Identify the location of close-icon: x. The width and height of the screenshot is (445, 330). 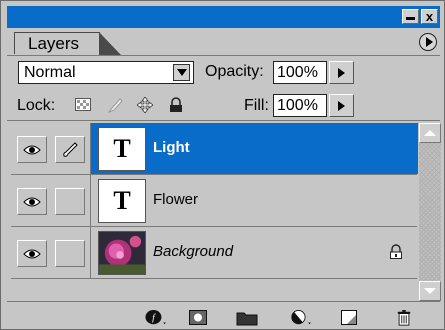
(429, 16).